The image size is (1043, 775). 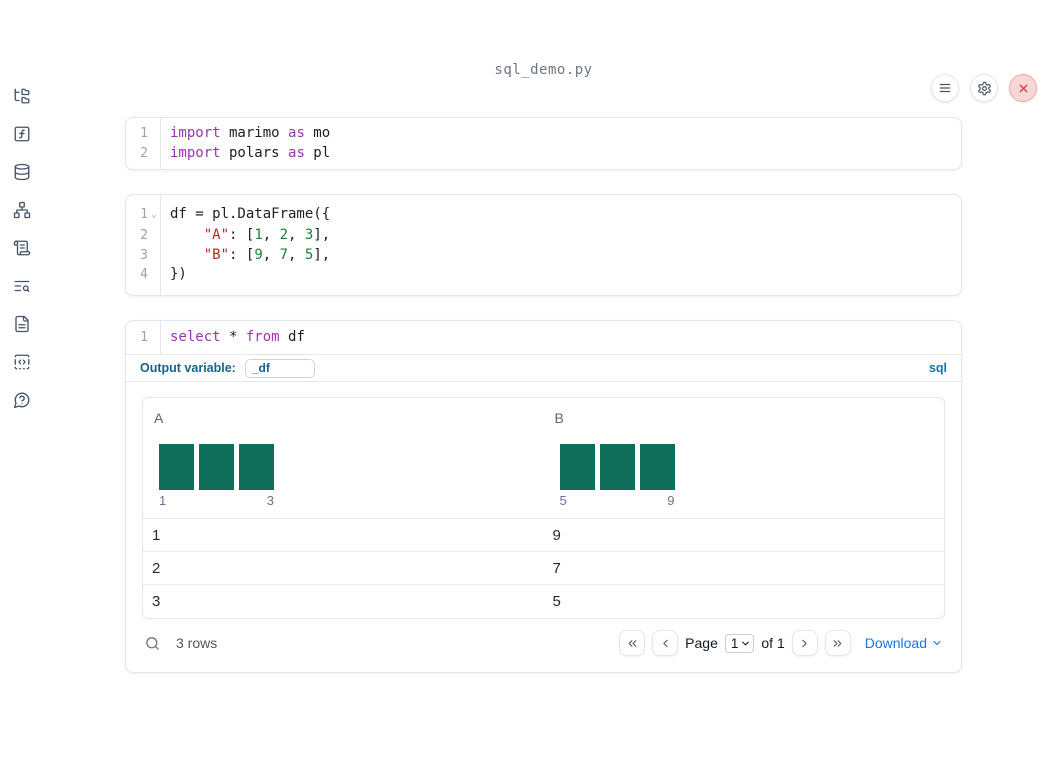 What do you see at coordinates (543, 256) in the screenshot?
I see `code-line: 3 "B": [9, 7, 5],` at bounding box center [543, 256].